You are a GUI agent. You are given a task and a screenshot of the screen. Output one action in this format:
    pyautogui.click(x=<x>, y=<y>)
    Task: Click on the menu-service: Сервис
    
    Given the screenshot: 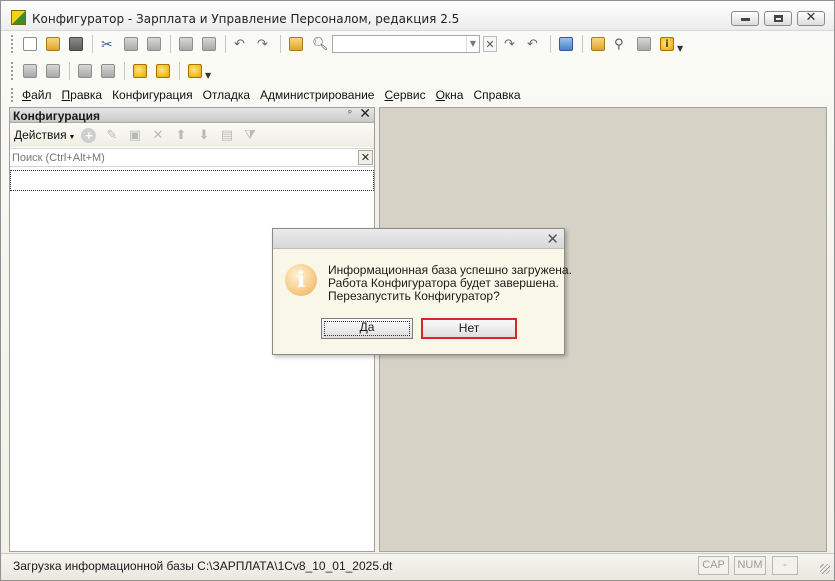 What is the action you would take?
    pyautogui.click(x=404, y=95)
    